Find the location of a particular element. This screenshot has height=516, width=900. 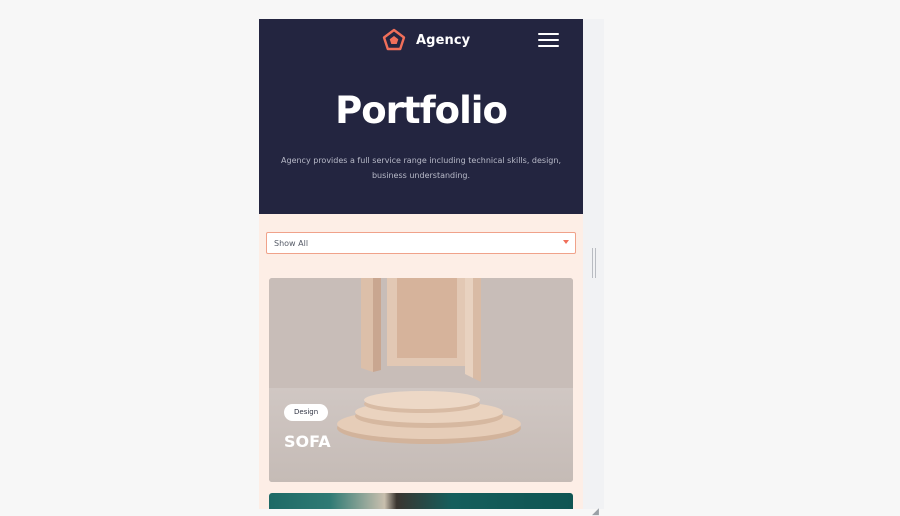

filter-selected-value: Show All is located at coordinates (291, 243).